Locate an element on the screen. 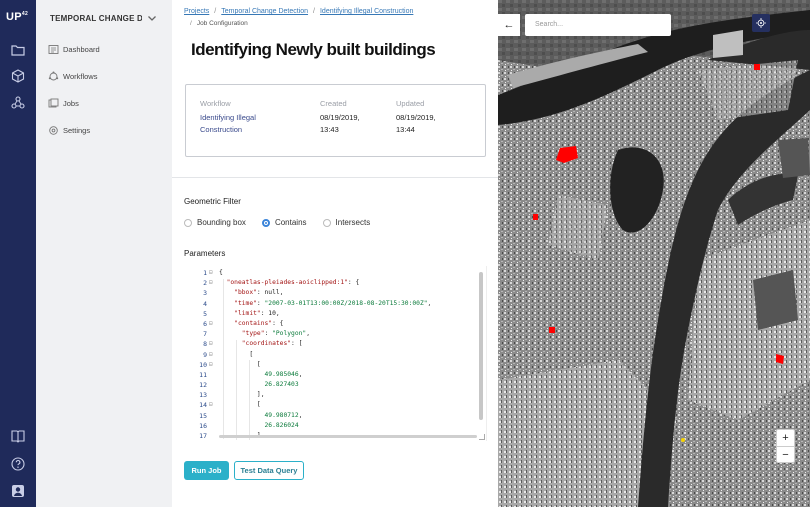 This screenshot has height=507, width=810. code-line: "contains": { is located at coordinates (259, 323).